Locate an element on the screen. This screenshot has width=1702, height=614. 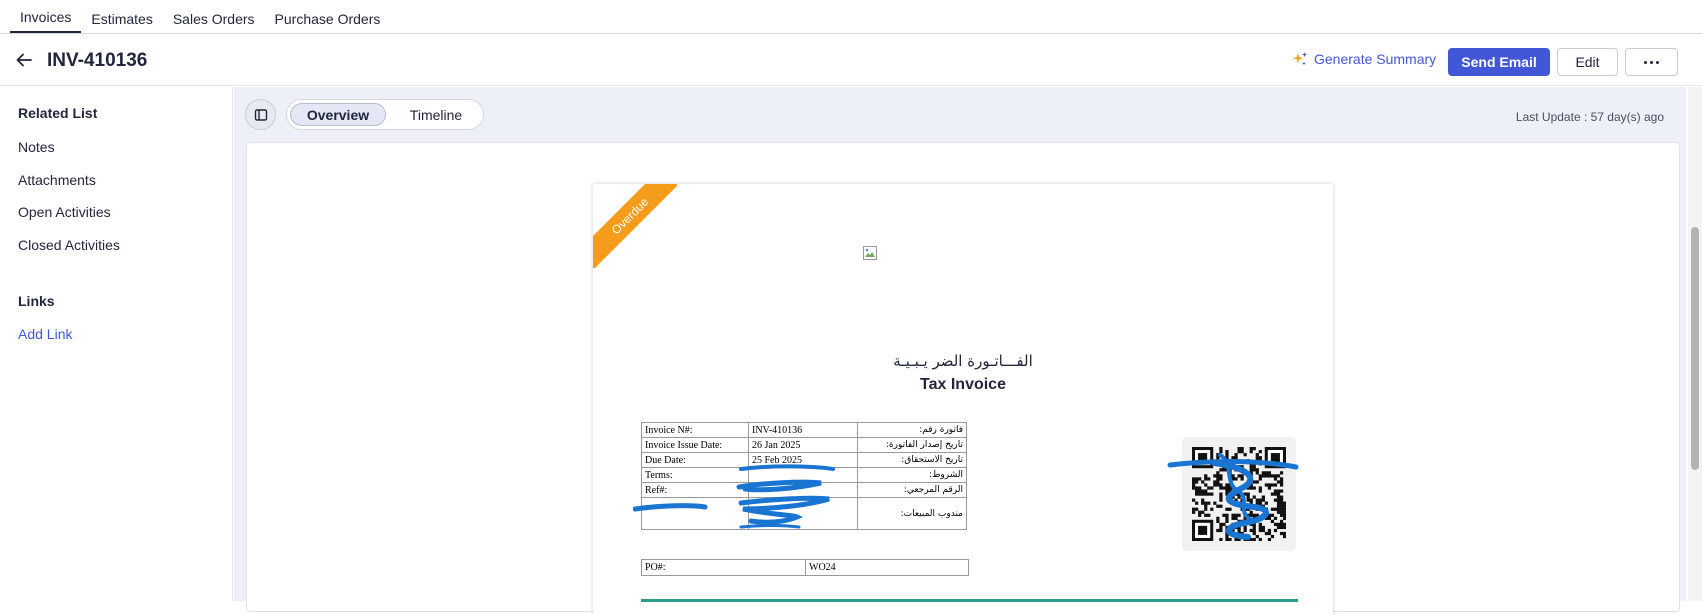
more-options-button is located at coordinates (1651, 62).